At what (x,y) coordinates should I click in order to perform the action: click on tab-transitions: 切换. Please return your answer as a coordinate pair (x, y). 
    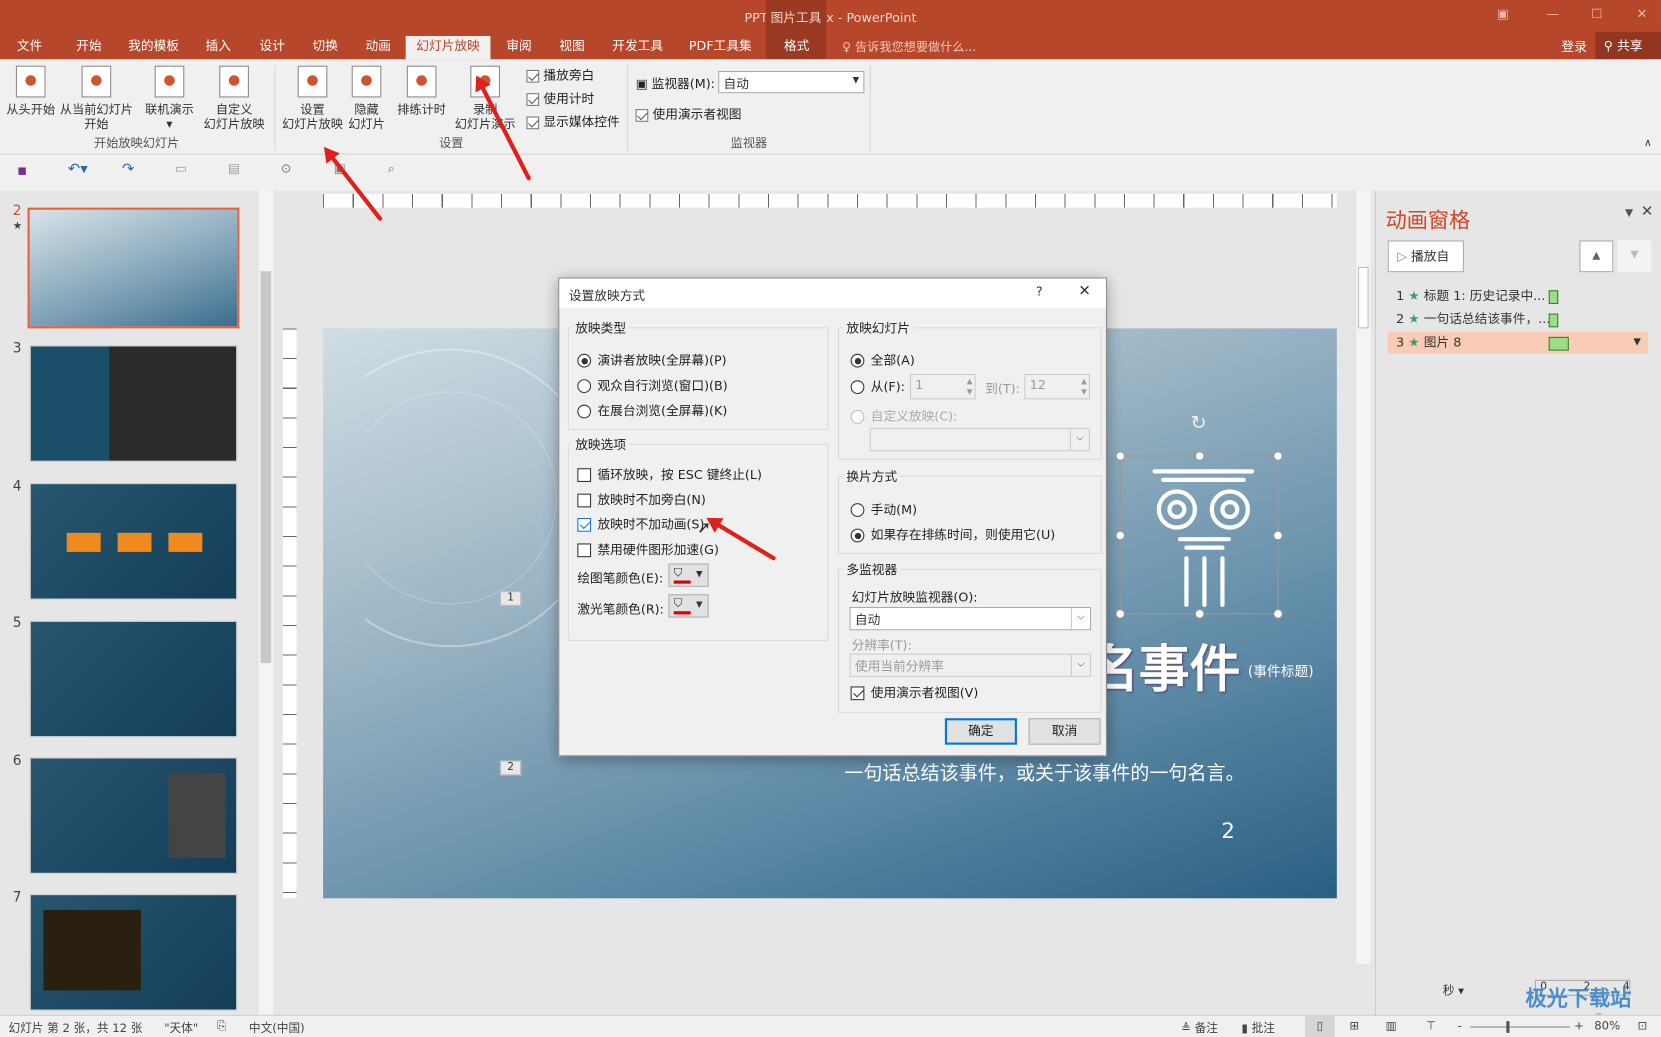
    Looking at the image, I should click on (325, 47).